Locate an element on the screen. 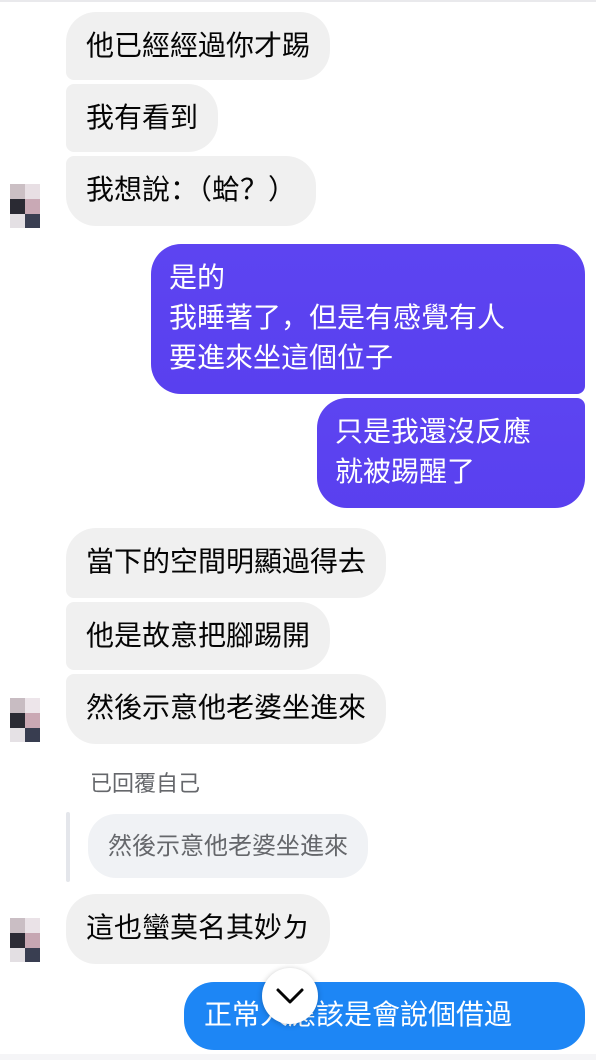 This screenshot has height=1060, width=596. incoming-message: 他已經經過你才踢 is located at coordinates (198, 46).